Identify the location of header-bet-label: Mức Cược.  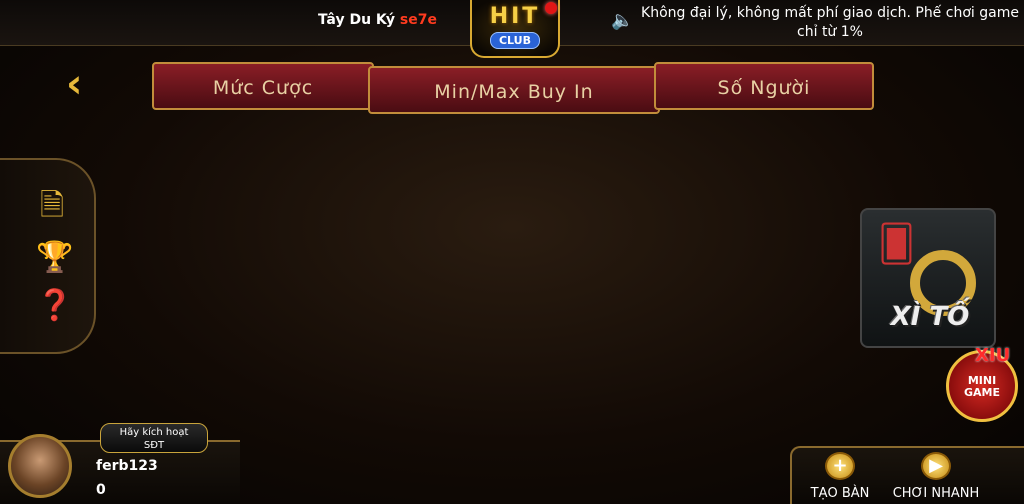
(263, 88).